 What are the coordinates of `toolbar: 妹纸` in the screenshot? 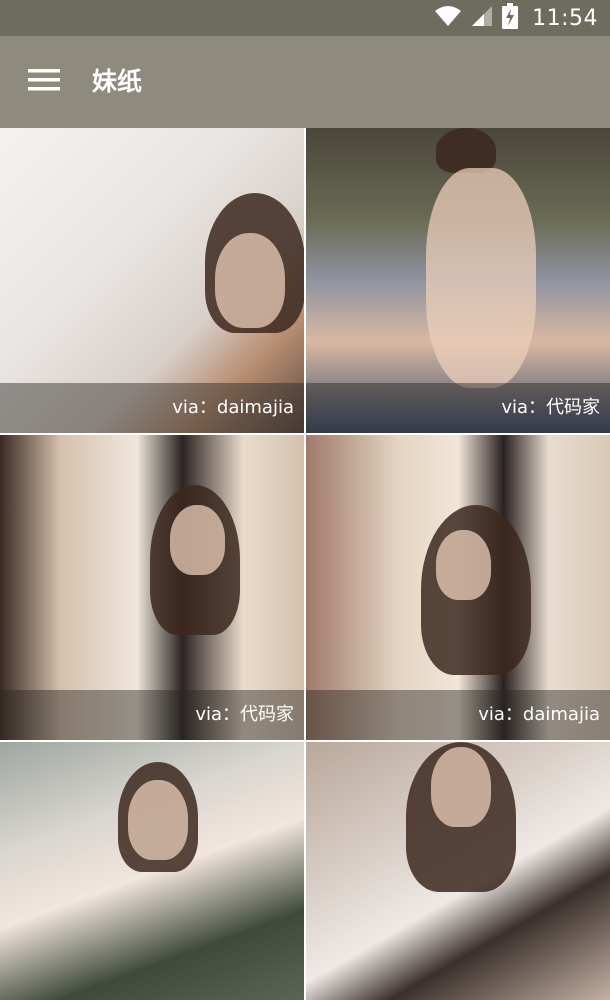 It's located at (305, 82).